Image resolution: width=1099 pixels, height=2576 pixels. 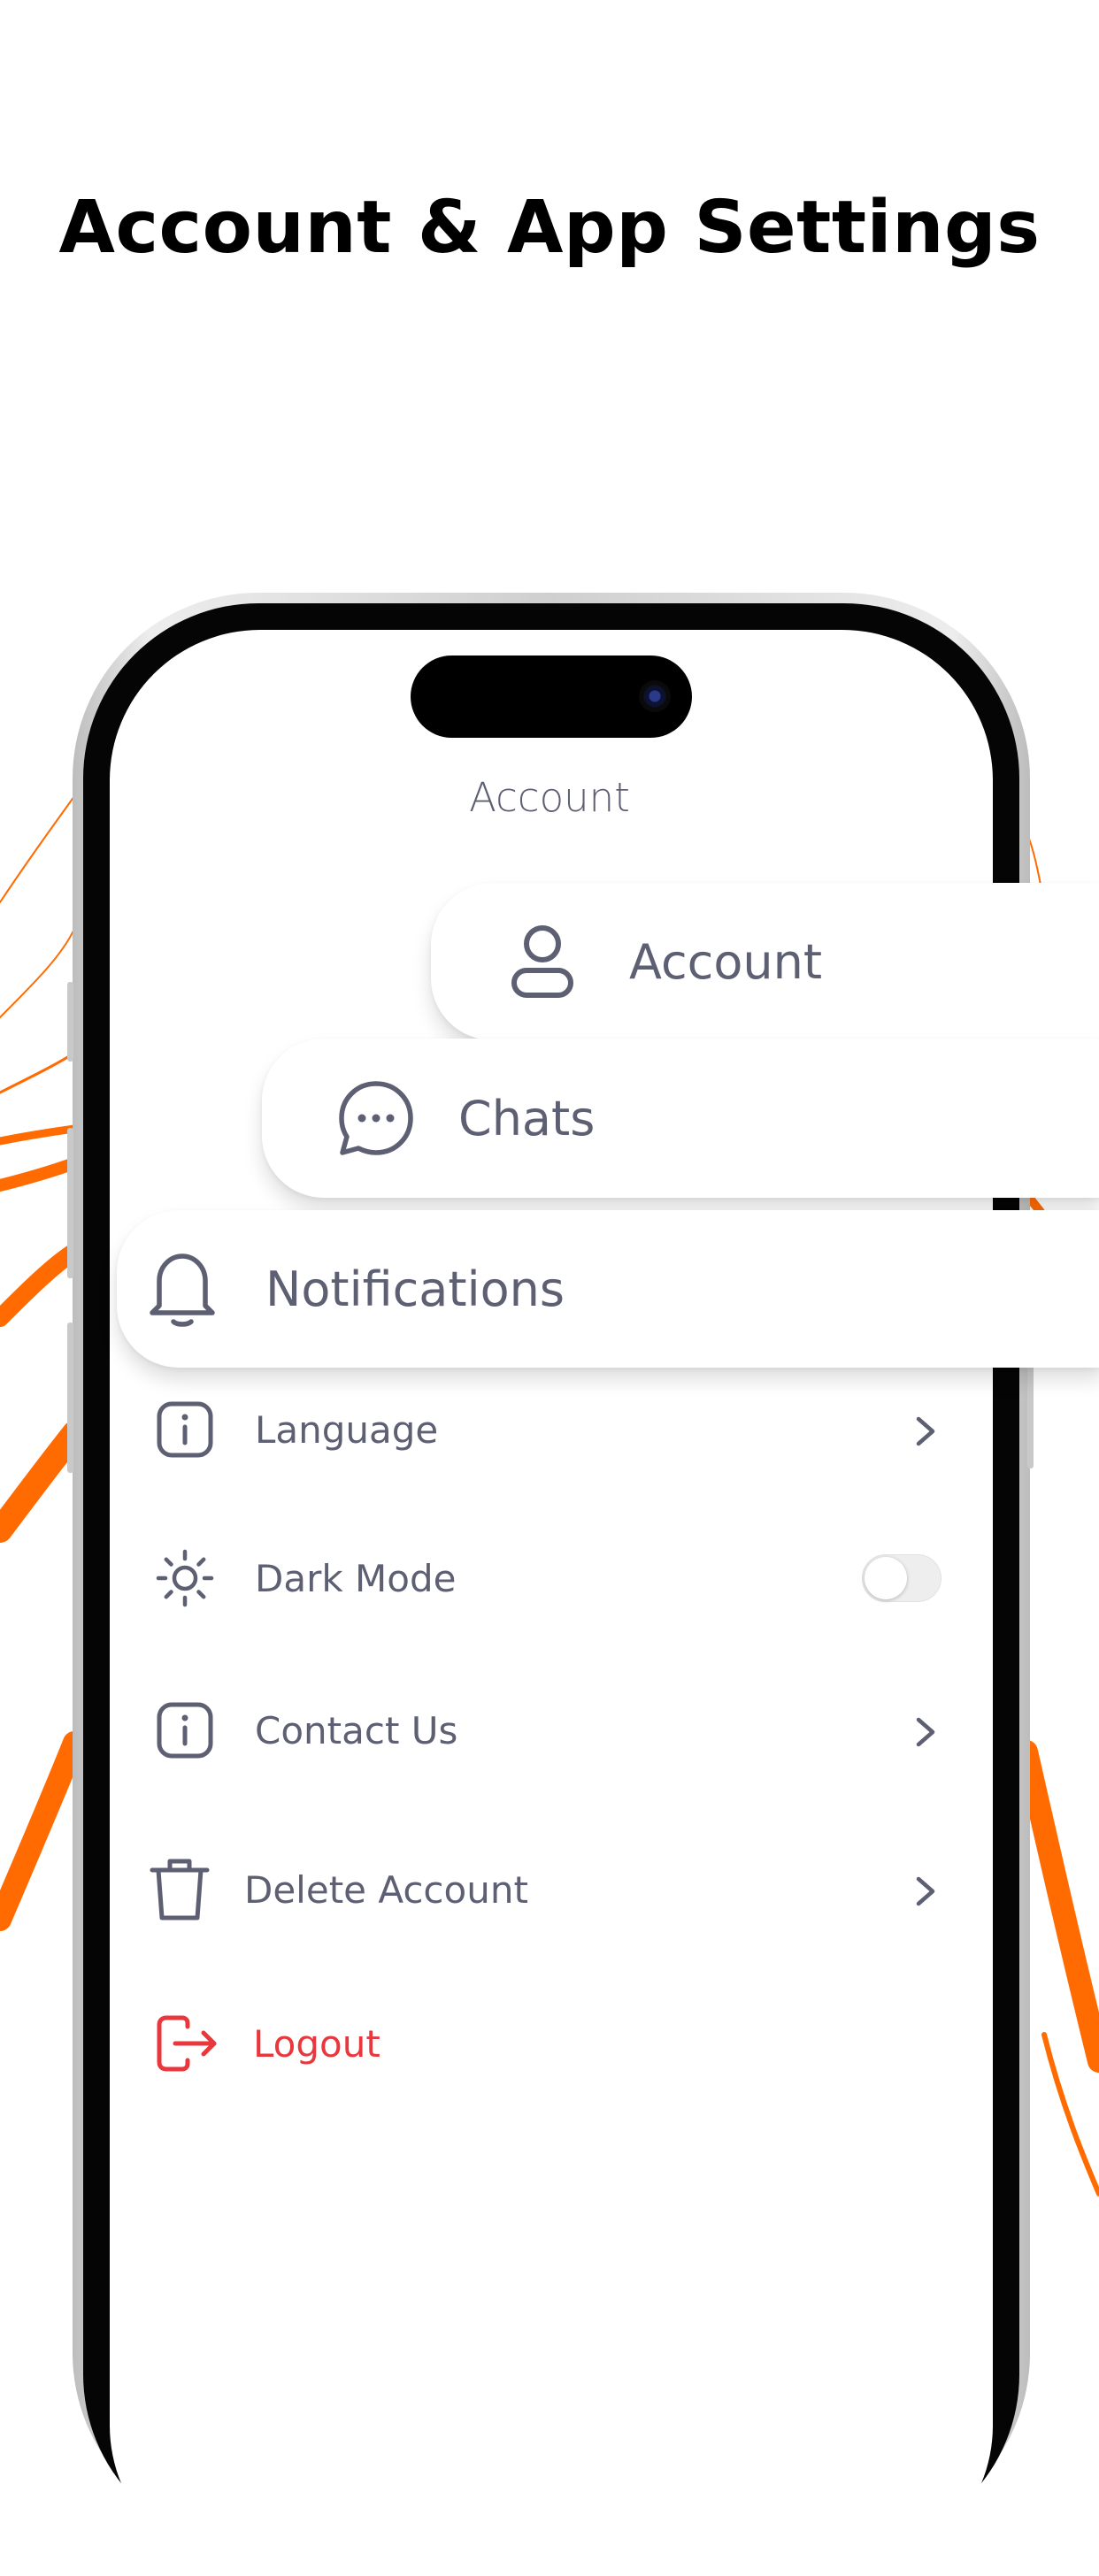 What do you see at coordinates (608, 1289) in the screenshot?
I see `notifications-card: Notifications` at bounding box center [608, 1289].